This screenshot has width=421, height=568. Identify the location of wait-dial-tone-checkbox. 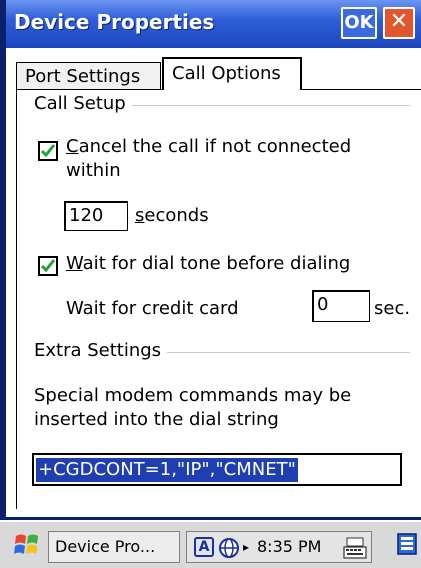
(48, 266).